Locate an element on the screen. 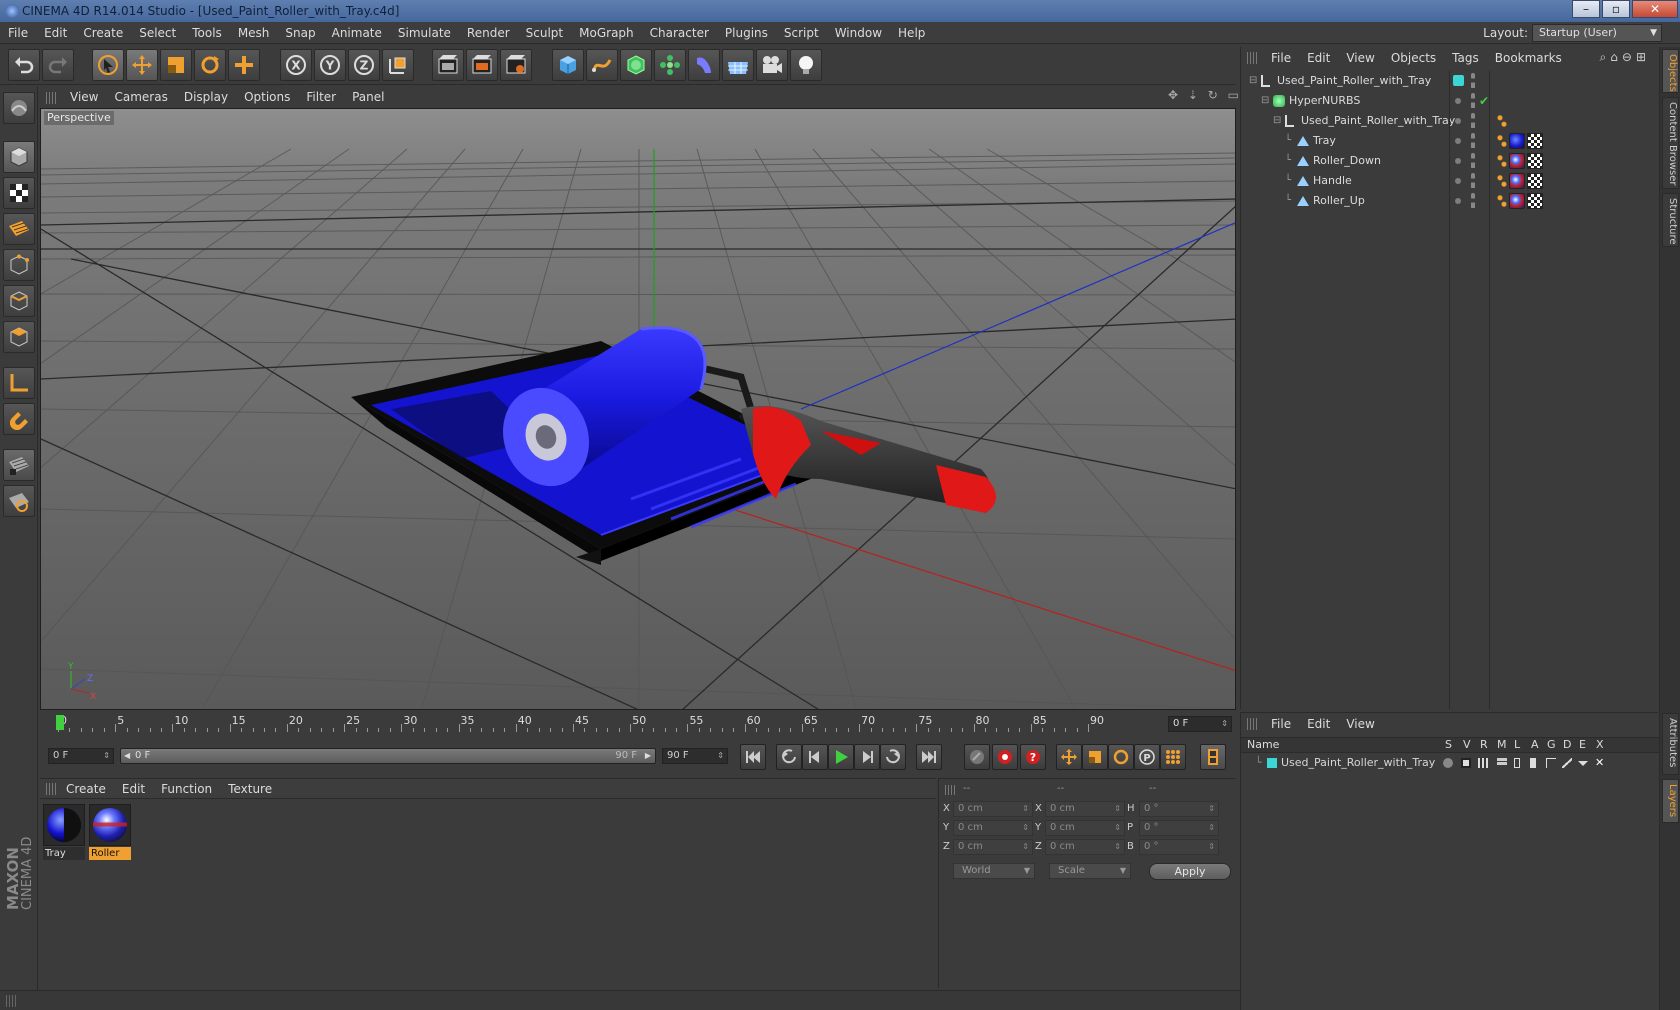 This screenshot has width=1680, height=1010. viewport-menu-panel: Panel is located at coordinates (368, 97).